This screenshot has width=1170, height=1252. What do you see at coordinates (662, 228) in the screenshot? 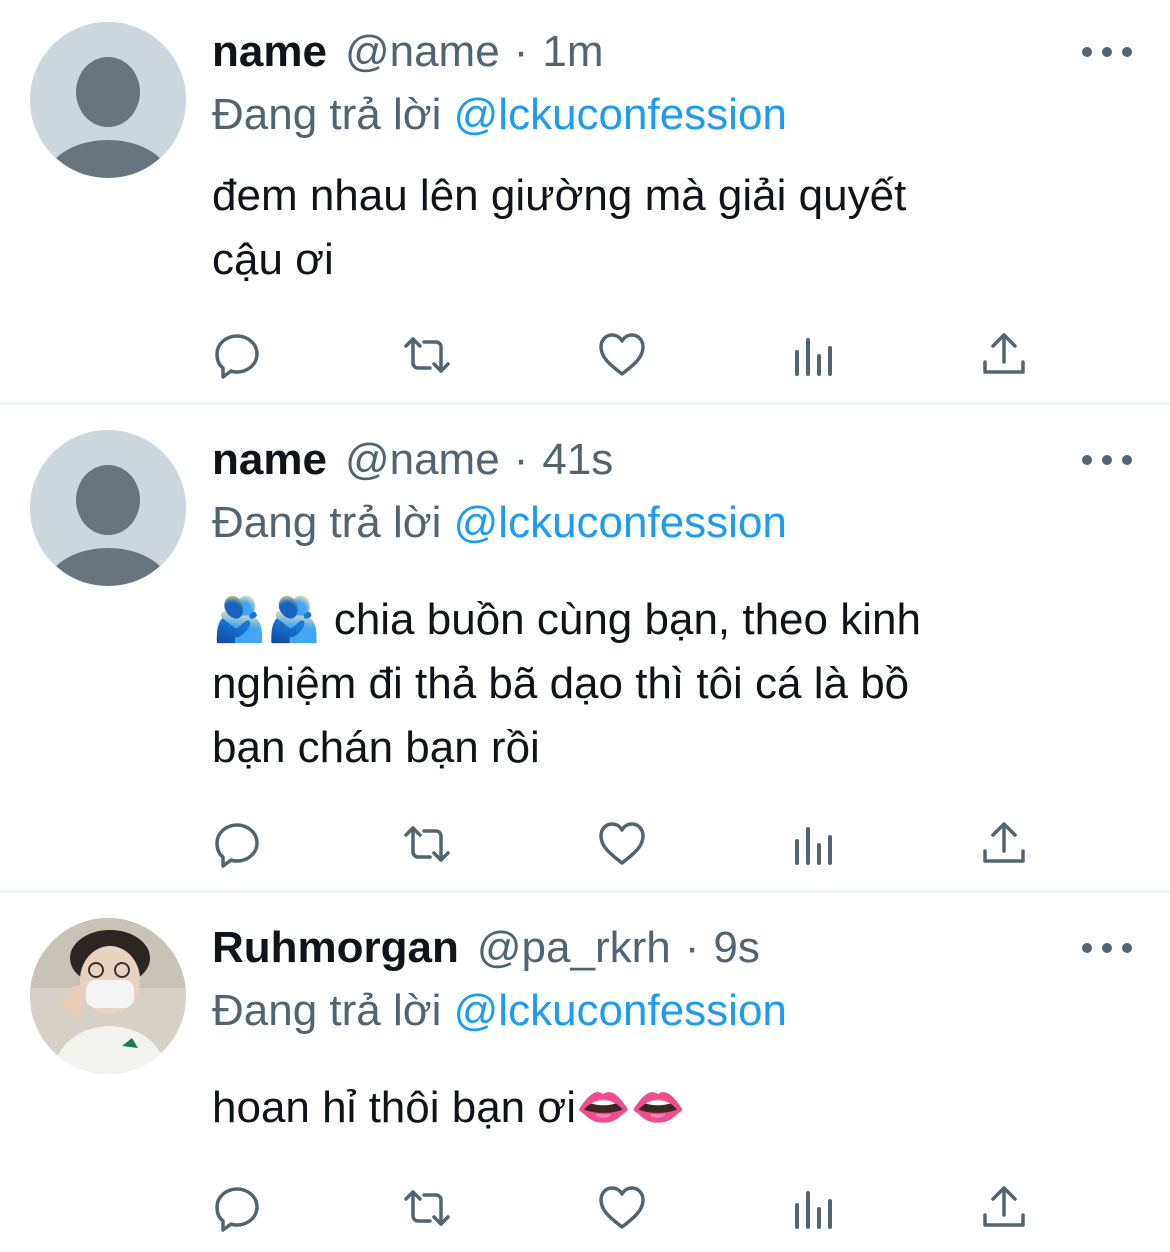
I see `tweet-text: đem nhau lên giường mà giải quyết cậu ơi` at bounding box center [662, 228].